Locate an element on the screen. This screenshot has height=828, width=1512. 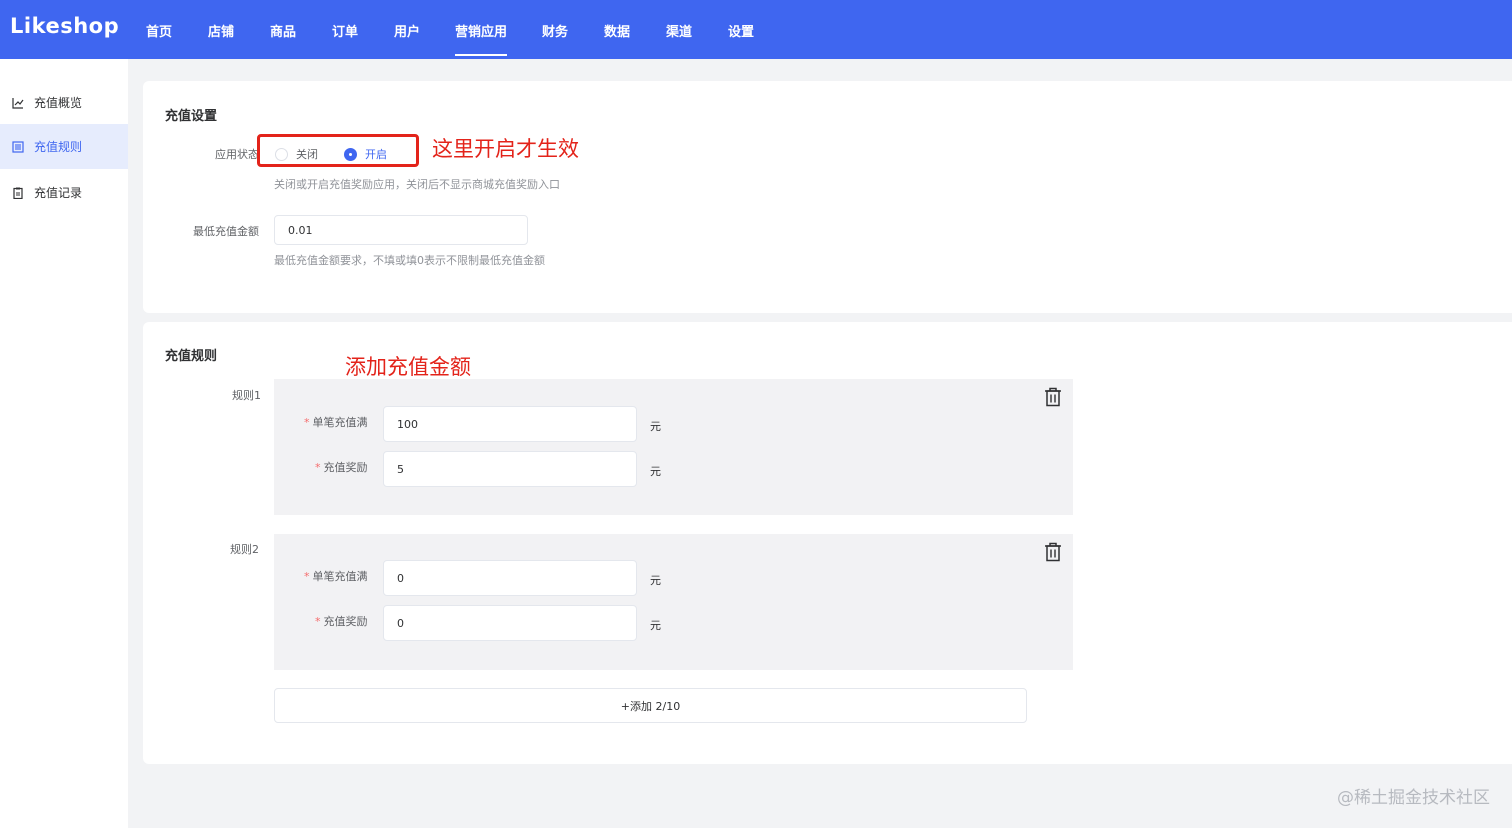
watermark: @稀土掘金技术社区 is located at coordinates (1413, 798).